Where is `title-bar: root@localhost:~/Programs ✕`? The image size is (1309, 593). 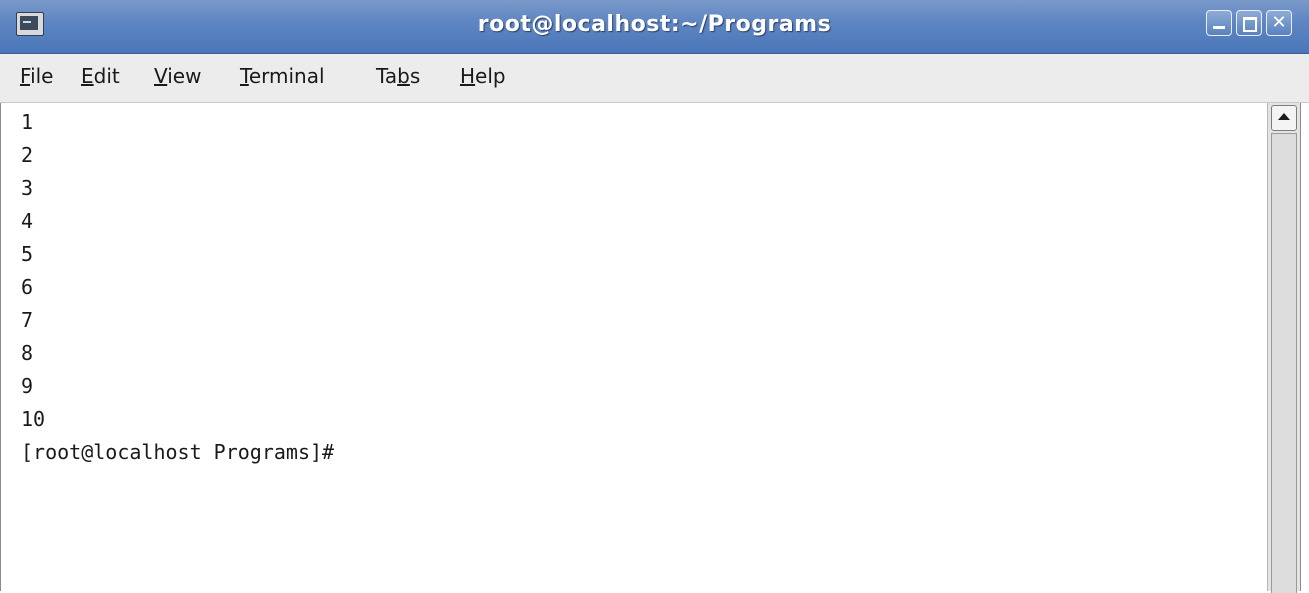 title-bar: root@localhost:~/Programs ✕ is located at coordinates (654, 27).